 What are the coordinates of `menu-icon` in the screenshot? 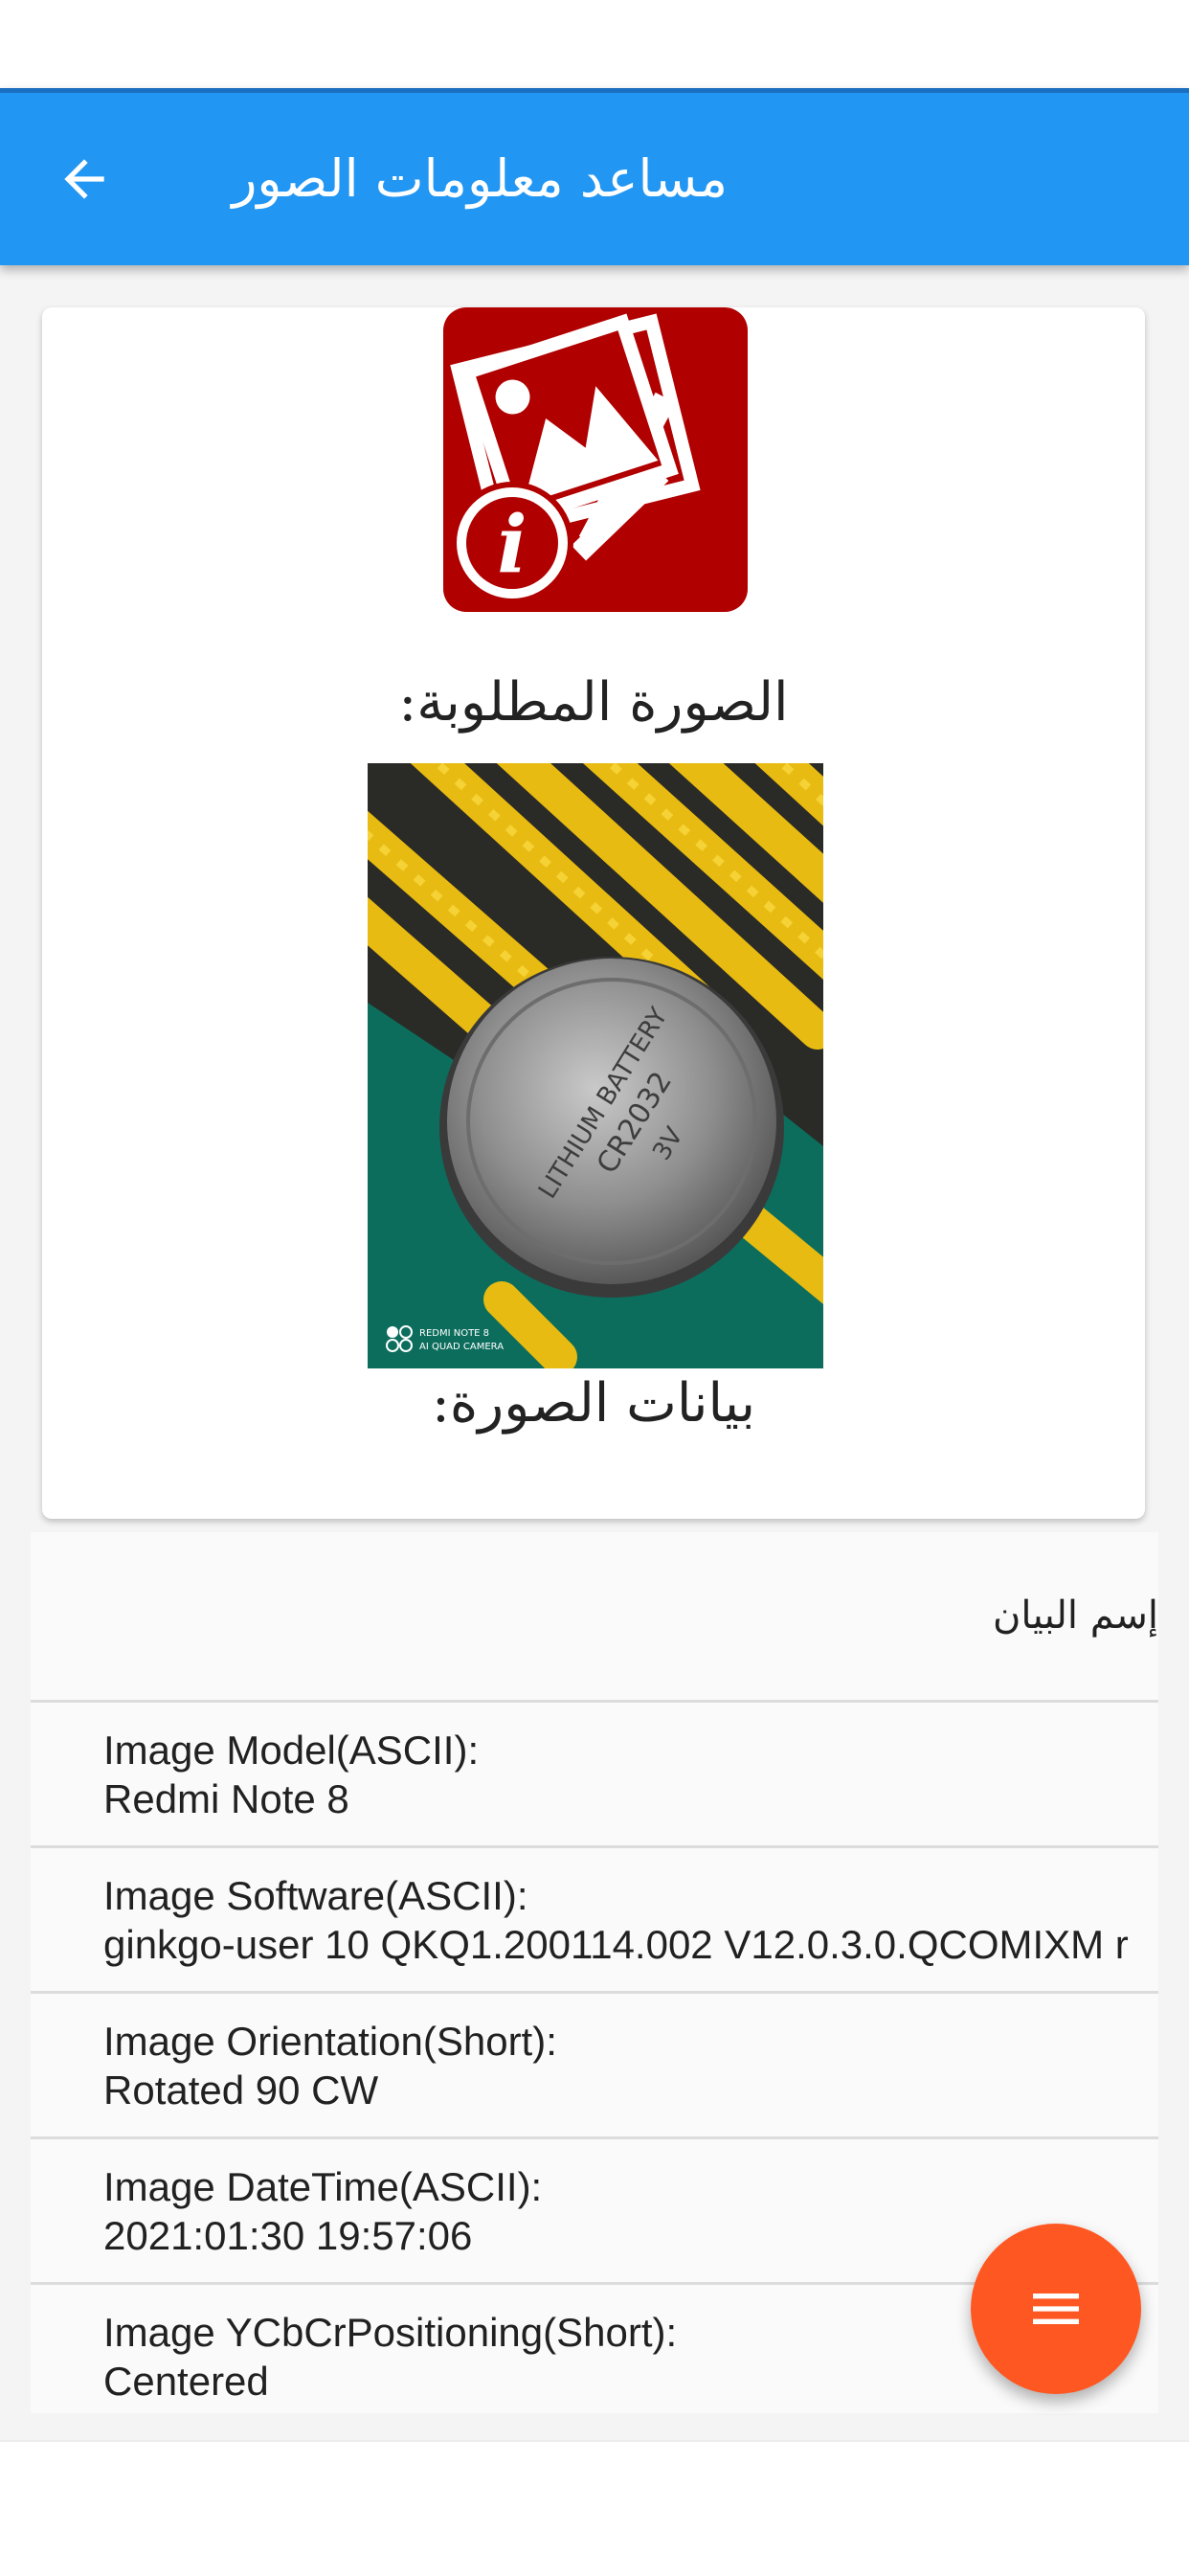 It's located at (1056, 2309).